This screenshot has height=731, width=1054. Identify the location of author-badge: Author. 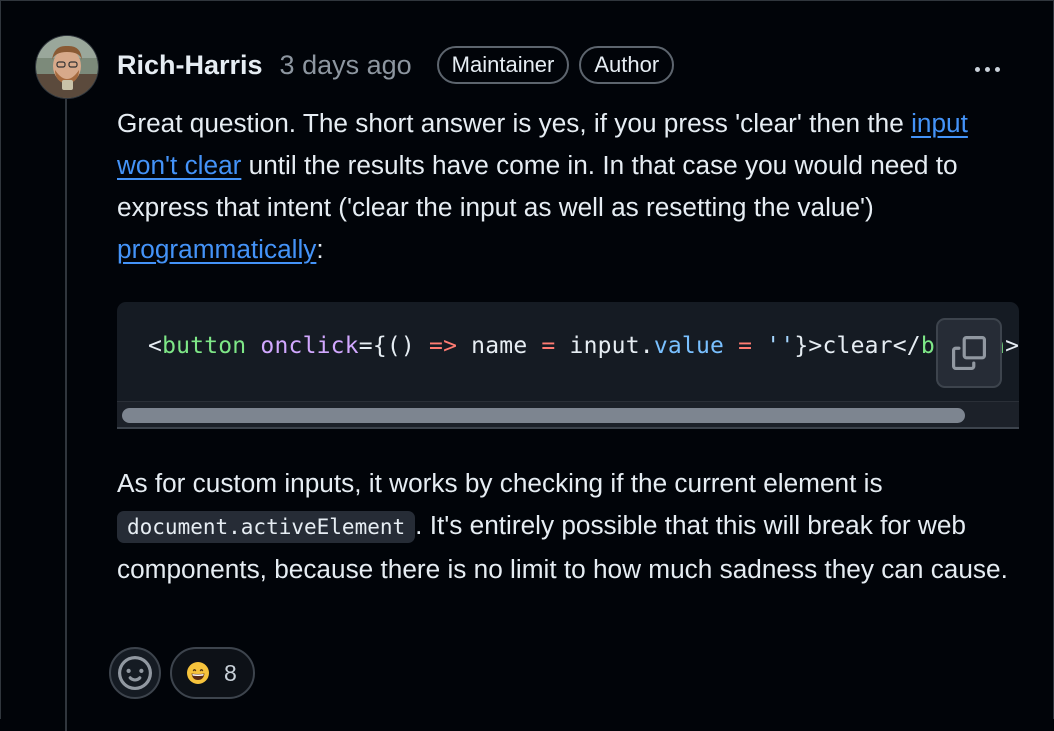
(627, 65).